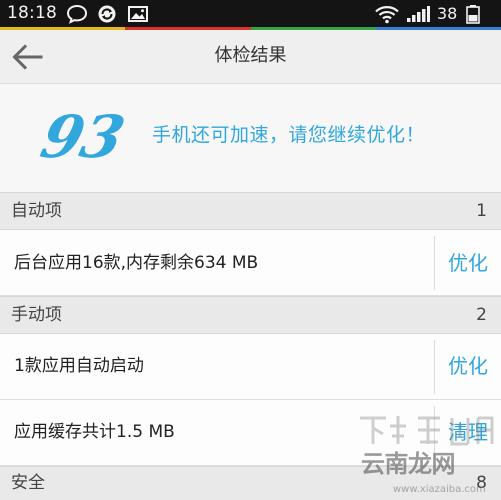  I want to click on list-item-autostart: 1款应用自动启动 优化, so click(250, 367).